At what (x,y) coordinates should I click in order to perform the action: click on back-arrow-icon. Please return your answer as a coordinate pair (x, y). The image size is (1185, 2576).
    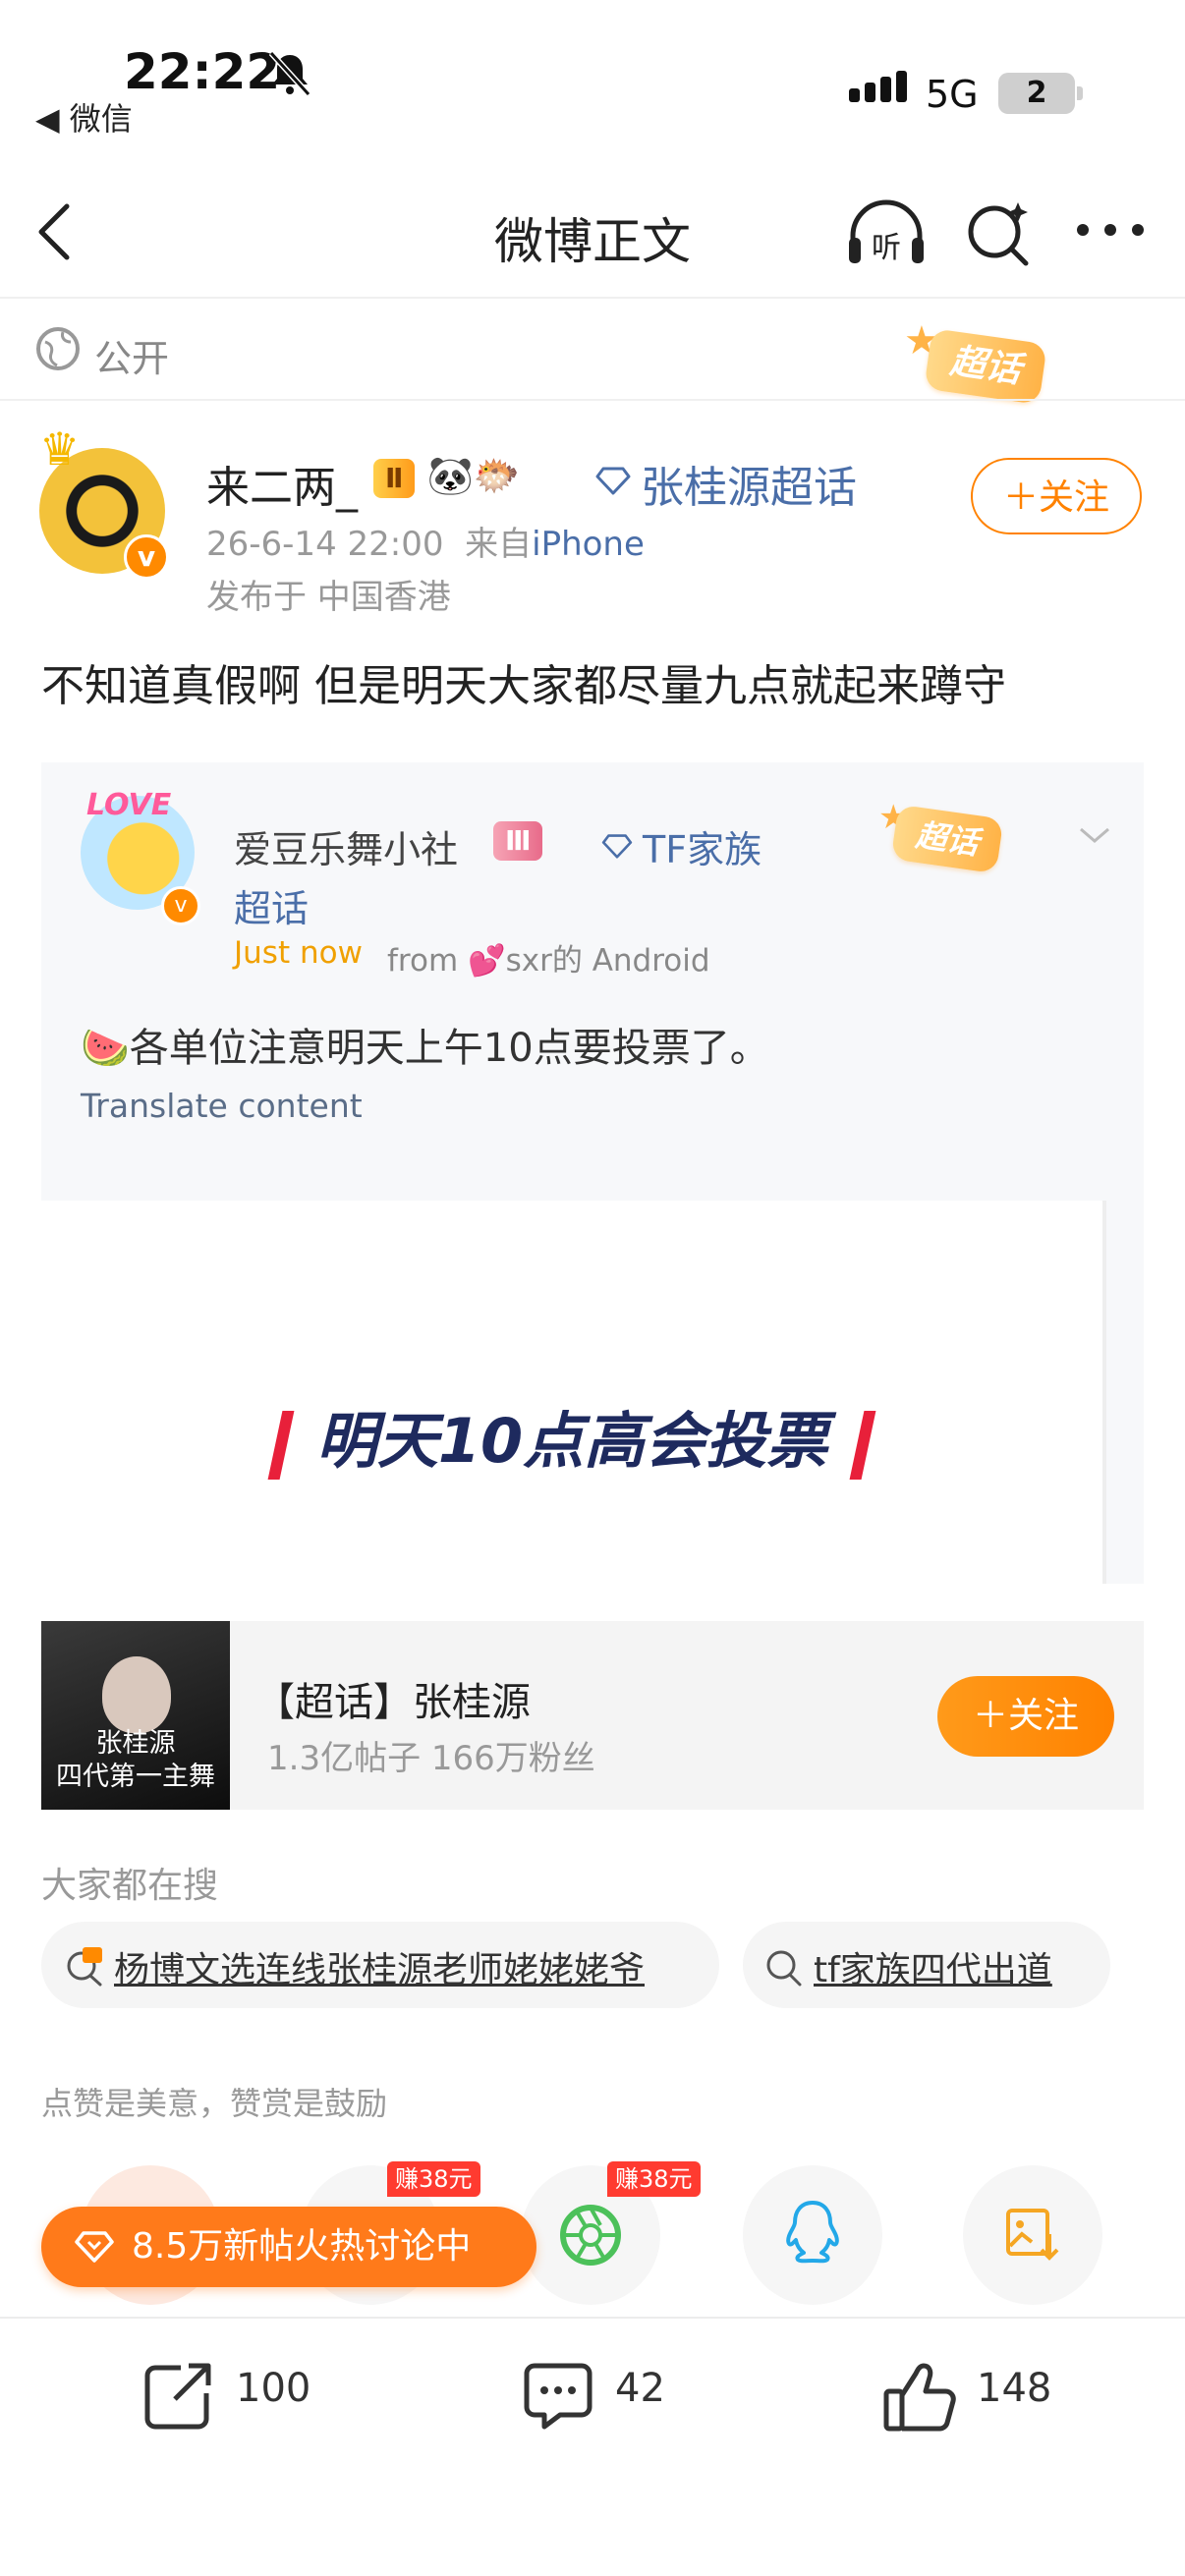
    Looking at the image, I should click on (53, 231).